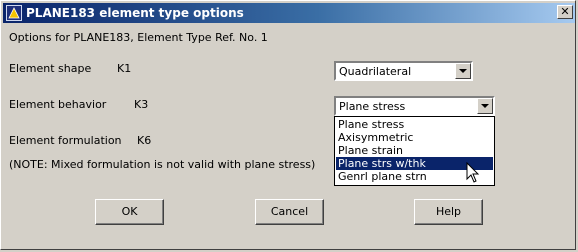 This screenshot has height=252, width=578. What do you see at coordinates (414, 137) in the screenshot?
I see `list-option-axisymmetric: Axisymmetric` at bounding box center [414, 137].